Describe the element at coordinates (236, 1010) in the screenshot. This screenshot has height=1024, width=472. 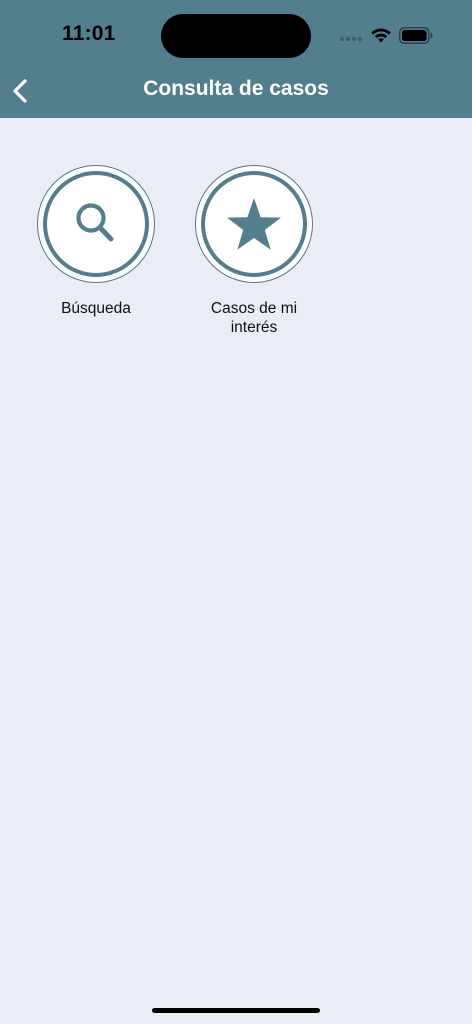
I see `home-indicator` at that location.